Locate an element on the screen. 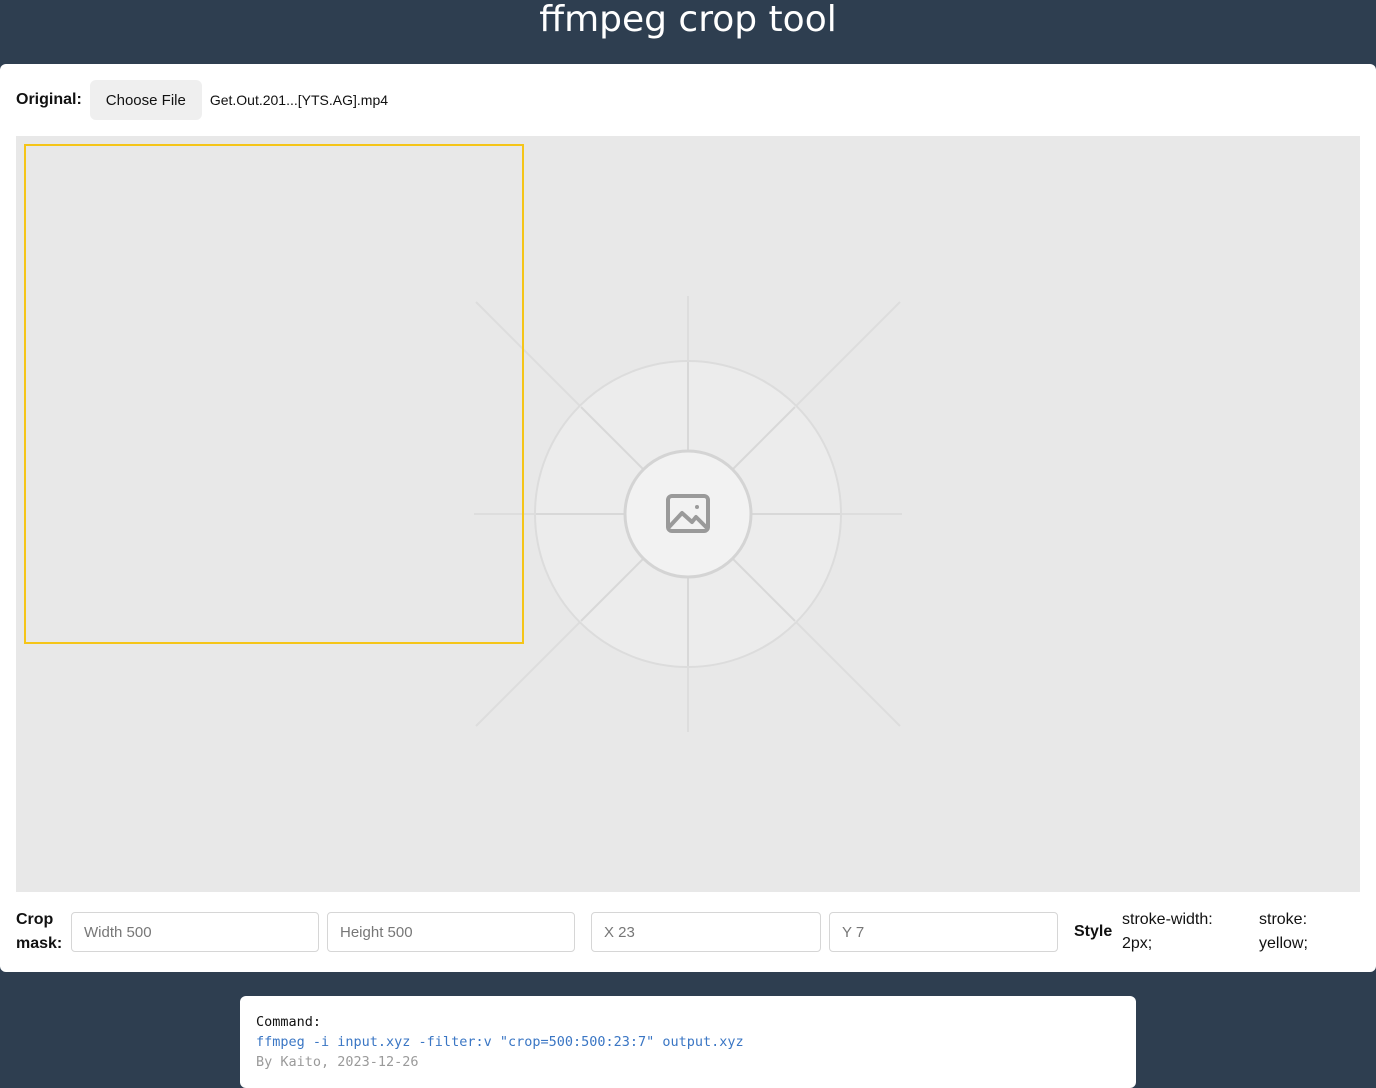  crop-mask-label: Crop mask: is located at coordinates (39, 931).